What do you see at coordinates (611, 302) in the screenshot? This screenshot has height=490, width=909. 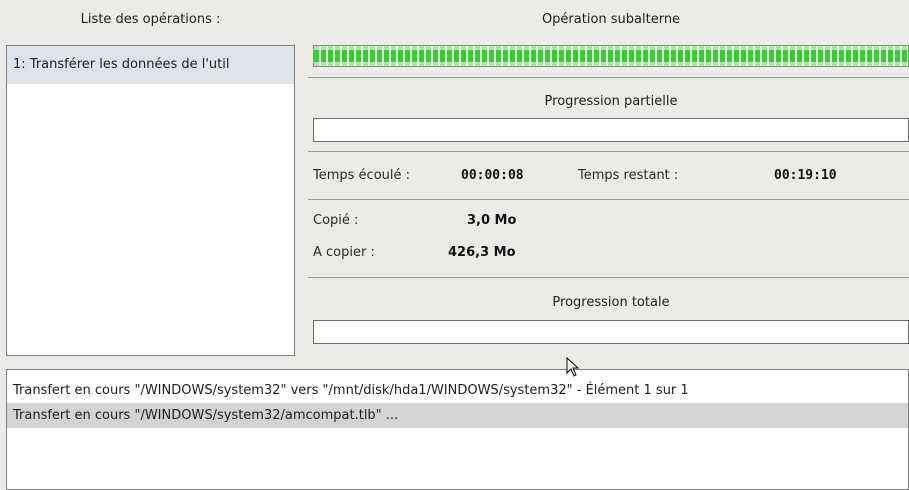 I see `total-progress-header: Progression totale` at bounding box center [611, 302].